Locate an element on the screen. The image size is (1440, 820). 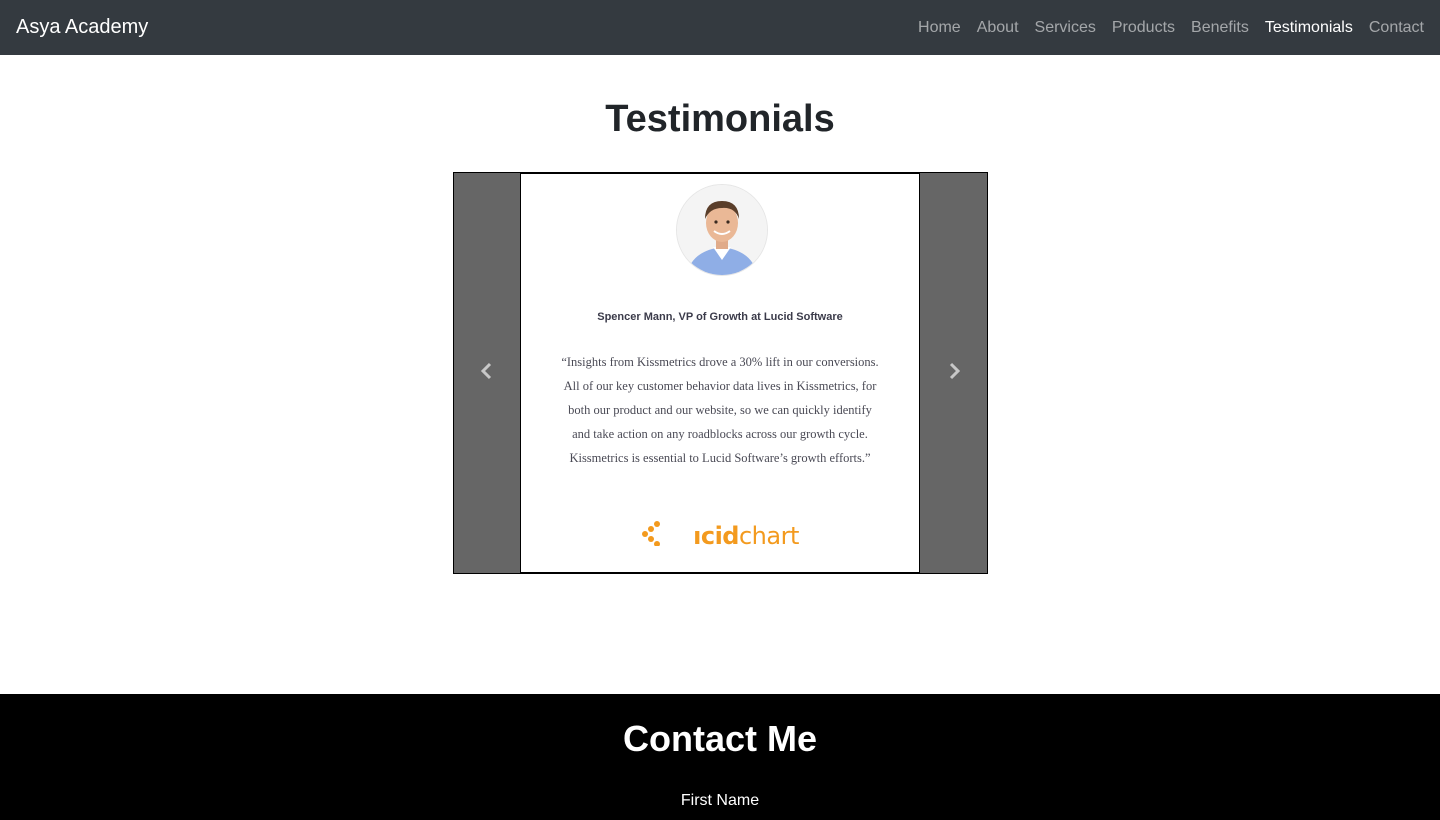
avatar is located at coordinates (722, 230).